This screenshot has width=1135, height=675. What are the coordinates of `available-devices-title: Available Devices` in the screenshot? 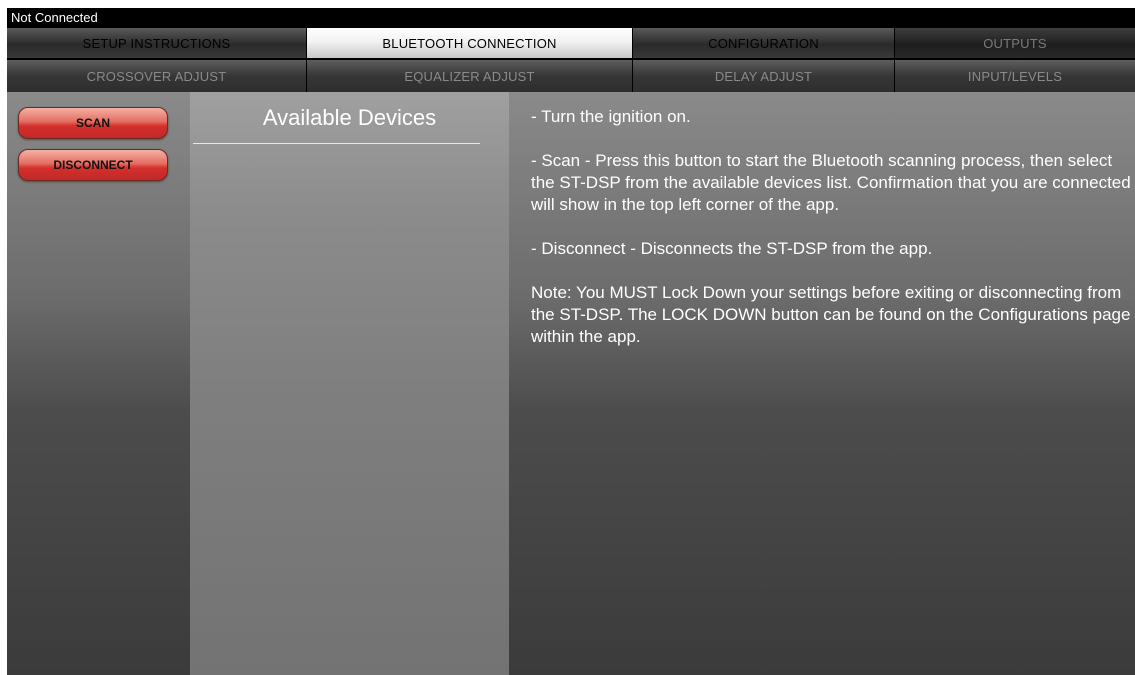 It's located at (349, 117).